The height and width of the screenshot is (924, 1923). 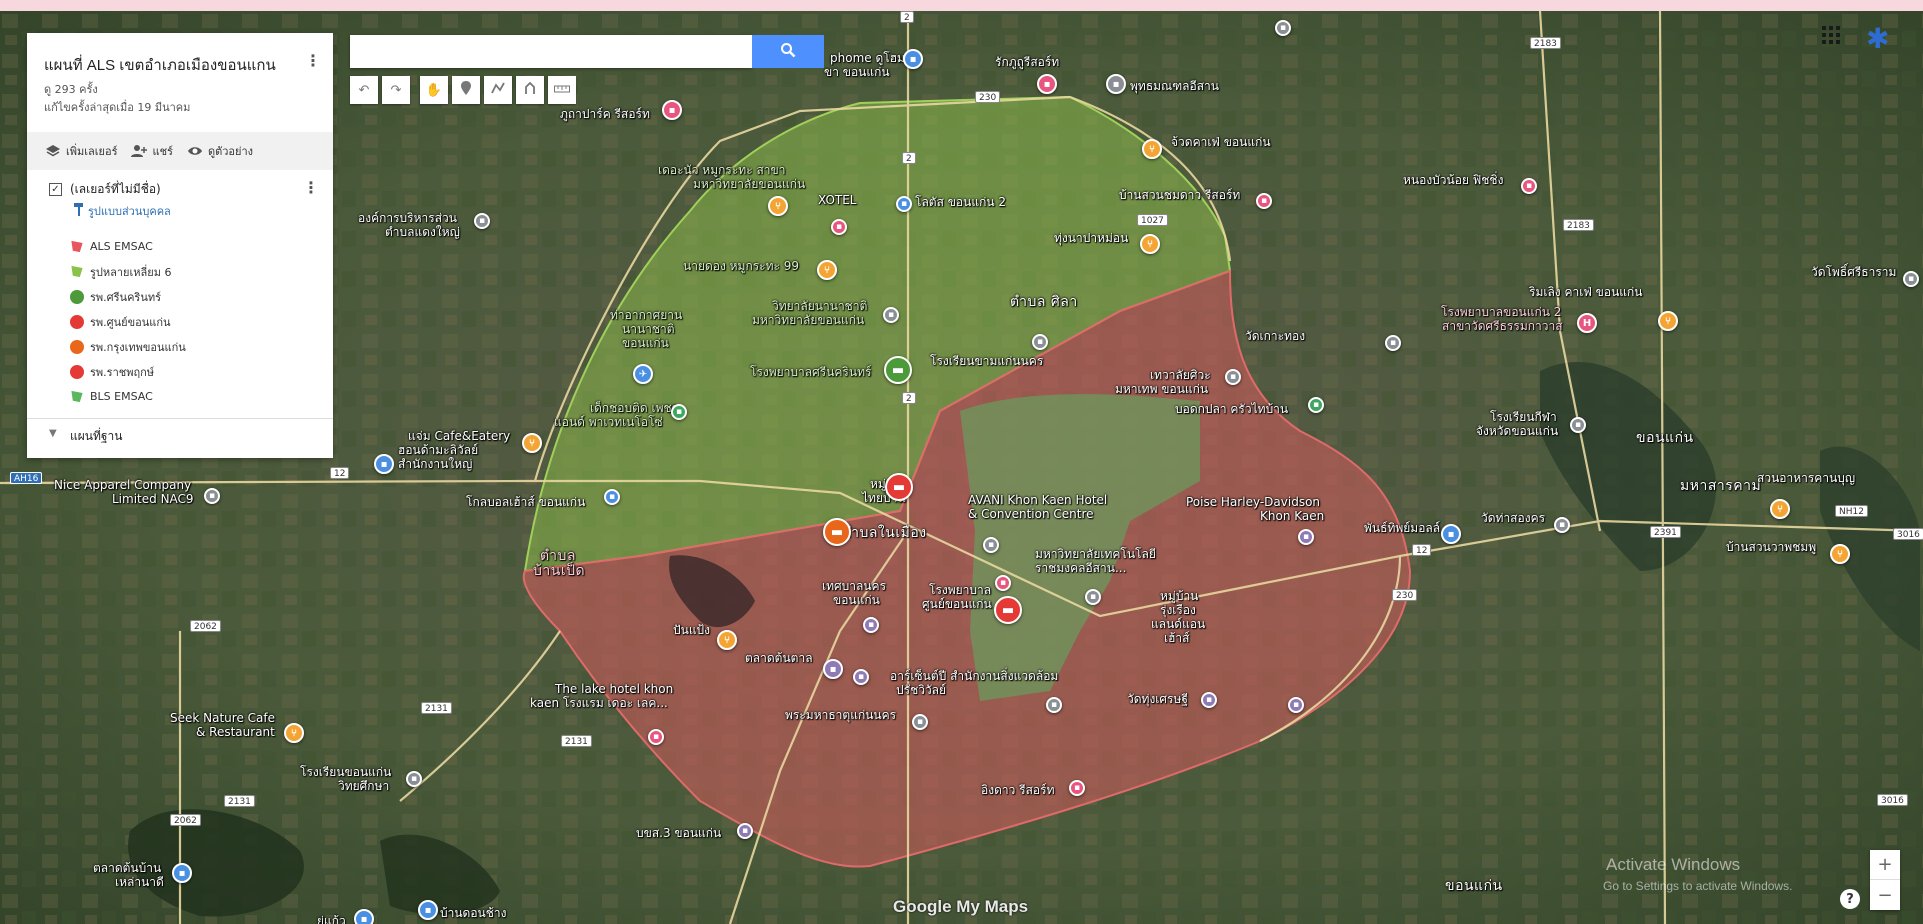 I want to click on market-pin: ▪, so click(x=428, y=910).